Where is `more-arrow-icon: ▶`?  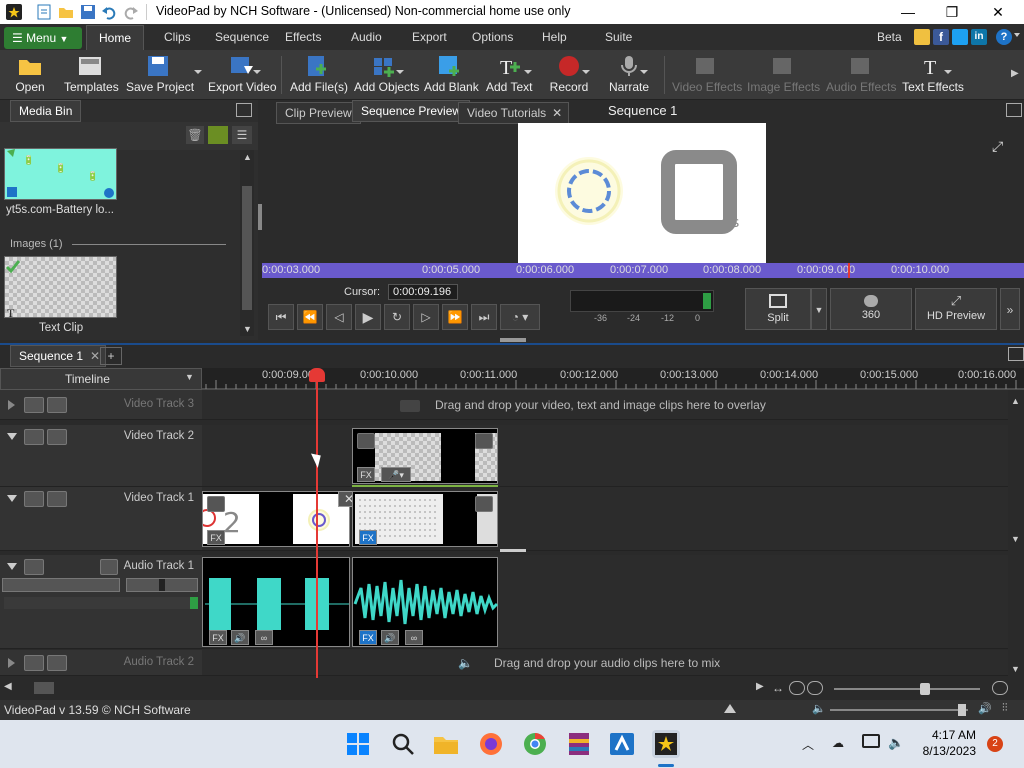 more-arrow-icon: ▶ is located at coordinates (1015, 73).